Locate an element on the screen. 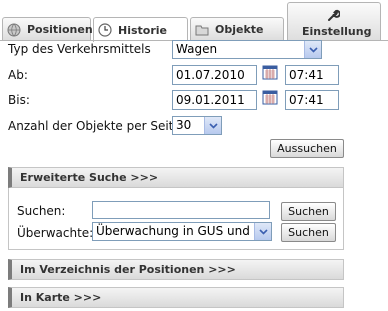 This screenshot has width=388, height=311. search-label: Suchen: is located at coordinates (41, 211).